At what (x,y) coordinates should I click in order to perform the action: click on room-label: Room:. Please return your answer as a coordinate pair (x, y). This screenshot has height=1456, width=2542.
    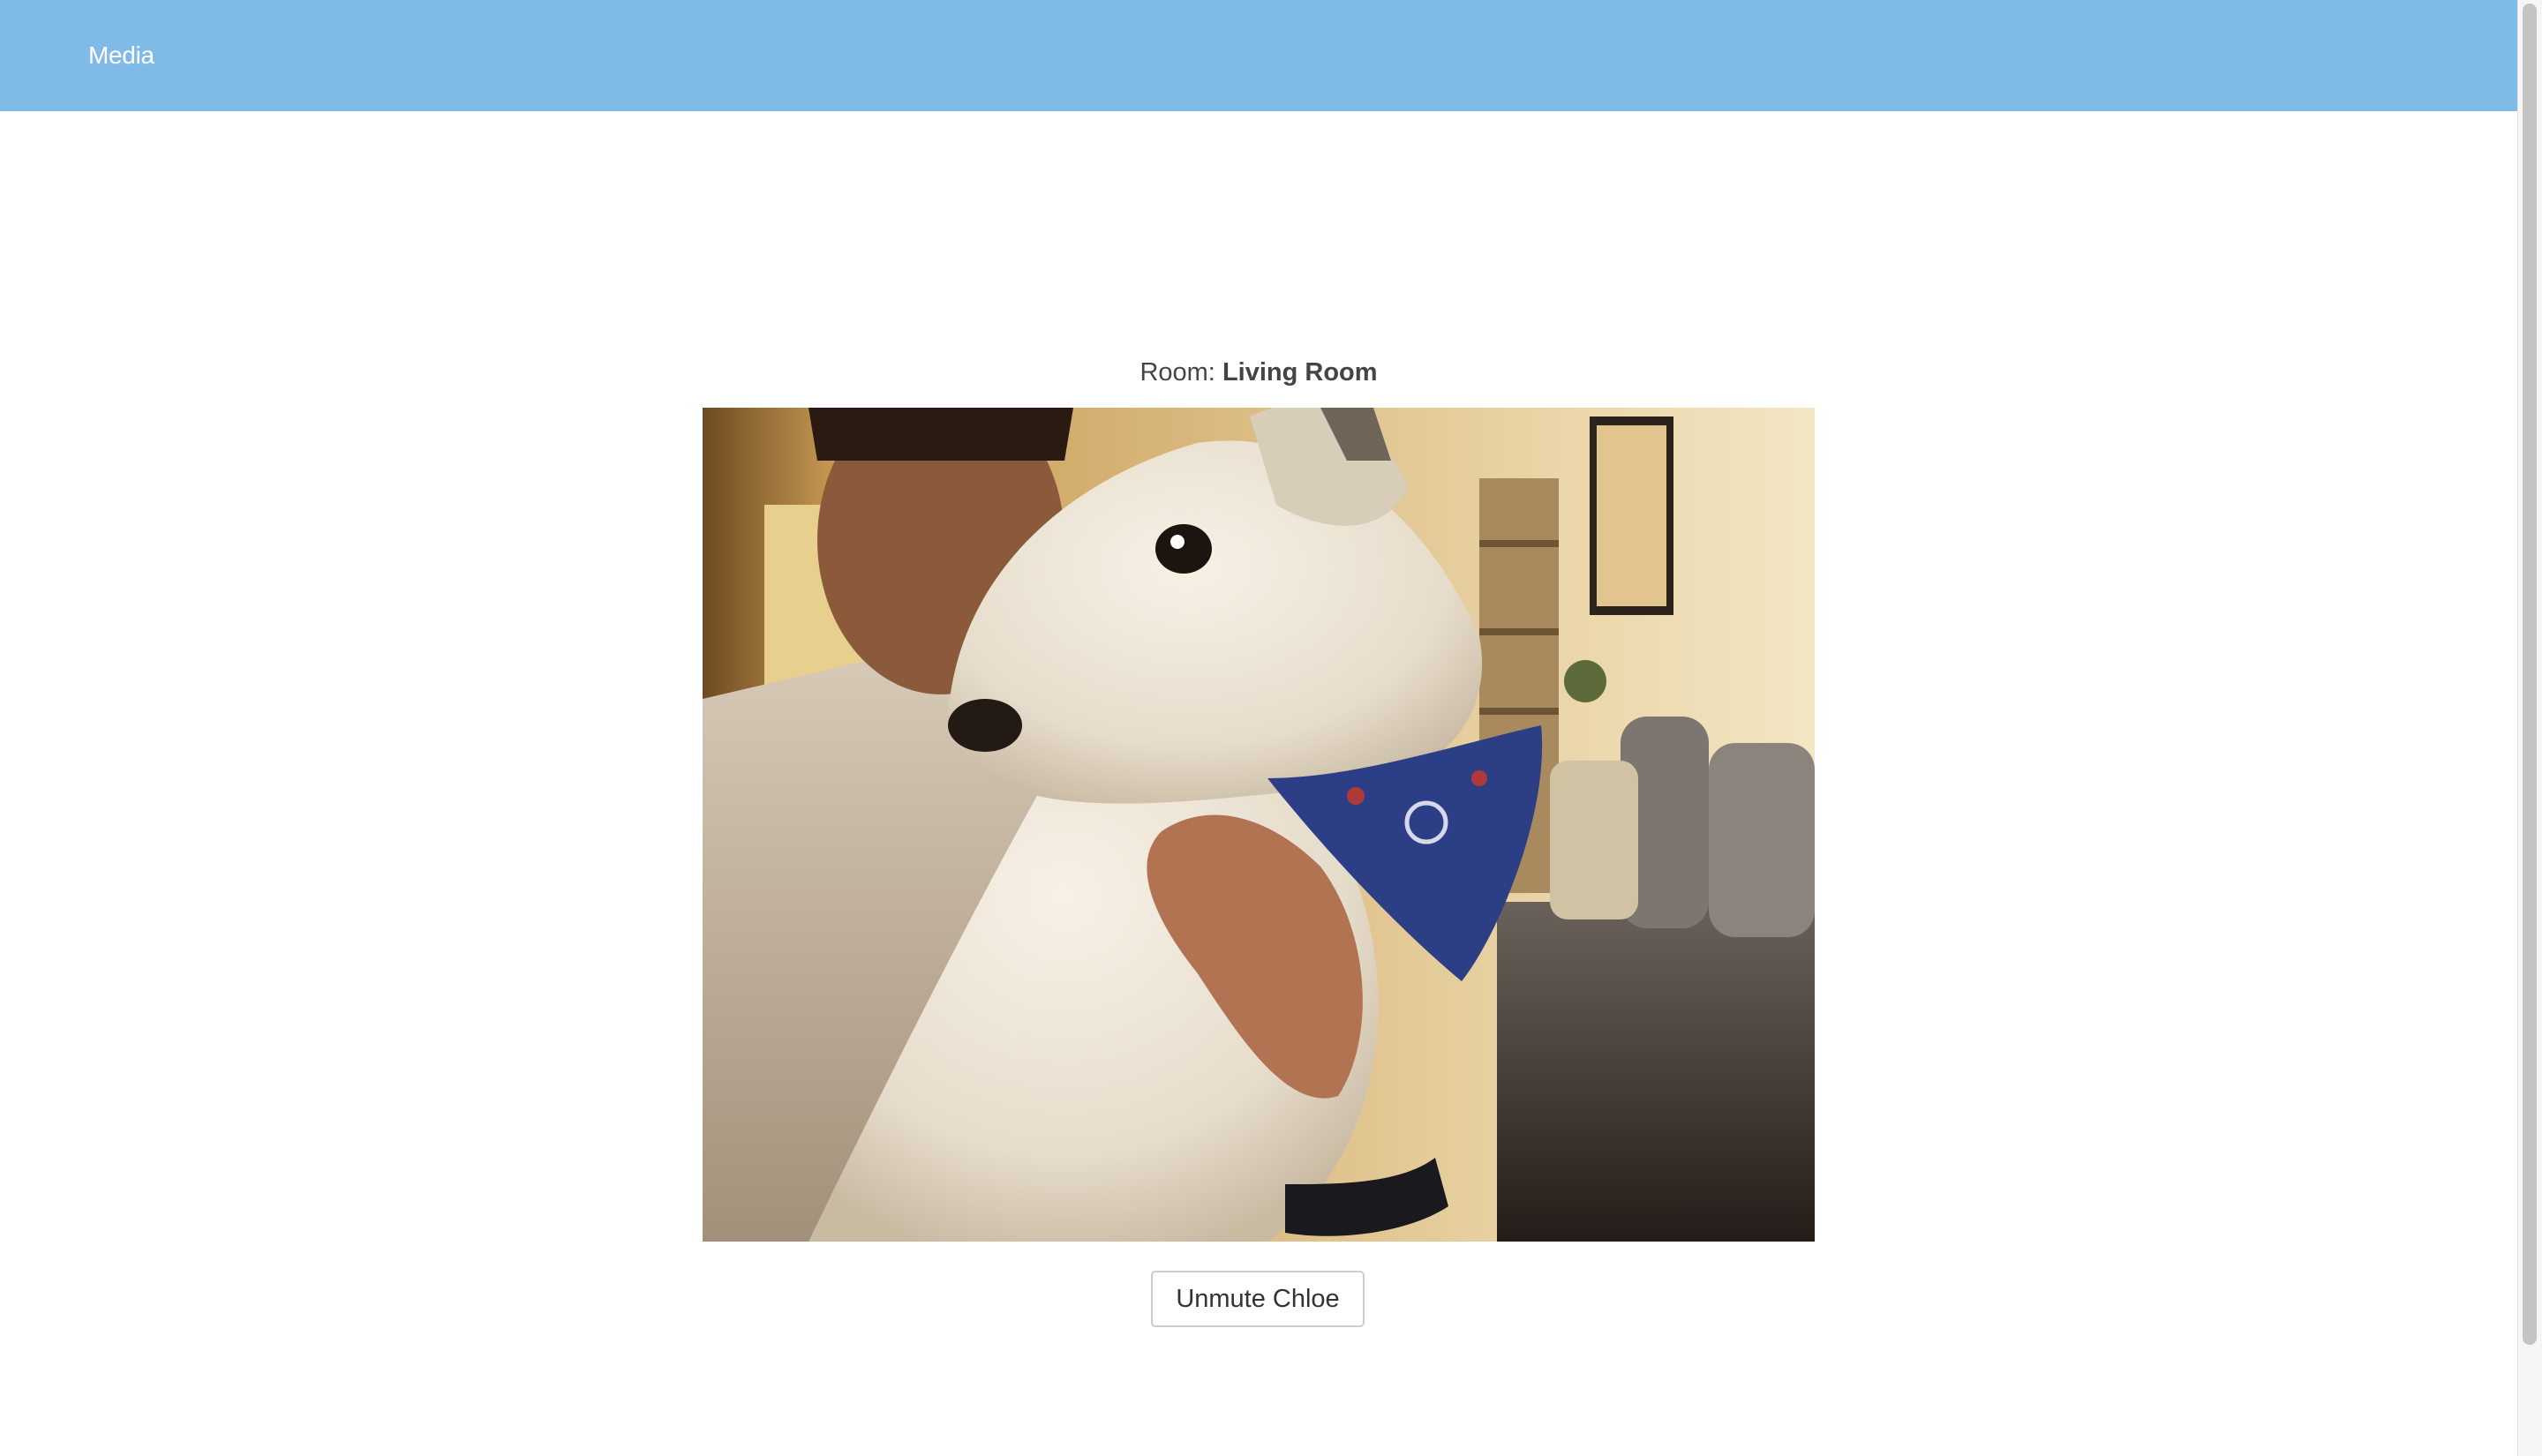
    Looking at the image, I should click on (1180, 372).